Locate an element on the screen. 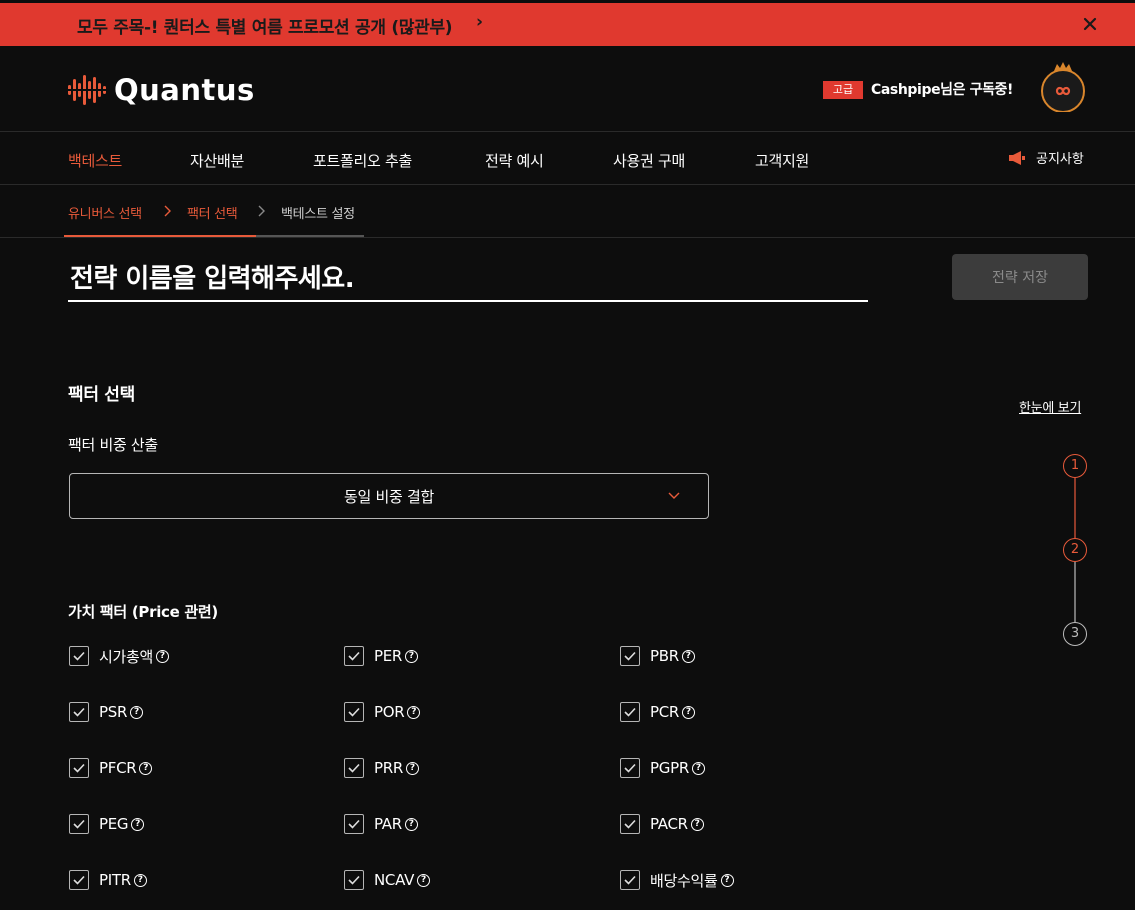 The height and width of the screenshot is (910, 1135). factor-checkbox-item: PFCR? is located at coordinates (111, 768).